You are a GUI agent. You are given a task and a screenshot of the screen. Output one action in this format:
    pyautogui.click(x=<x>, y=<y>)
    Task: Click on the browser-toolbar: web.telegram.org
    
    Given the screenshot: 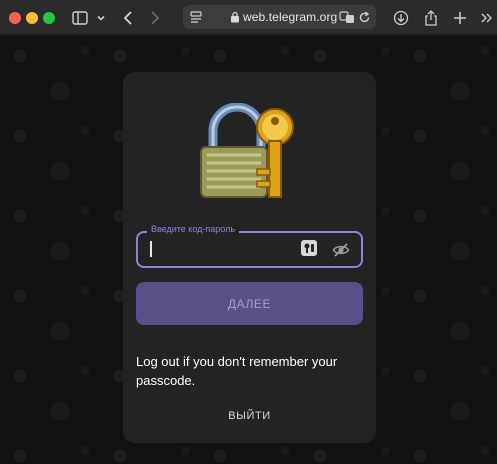 What is the action you would take?
    pyautogui.click(x=248, y=17)
    